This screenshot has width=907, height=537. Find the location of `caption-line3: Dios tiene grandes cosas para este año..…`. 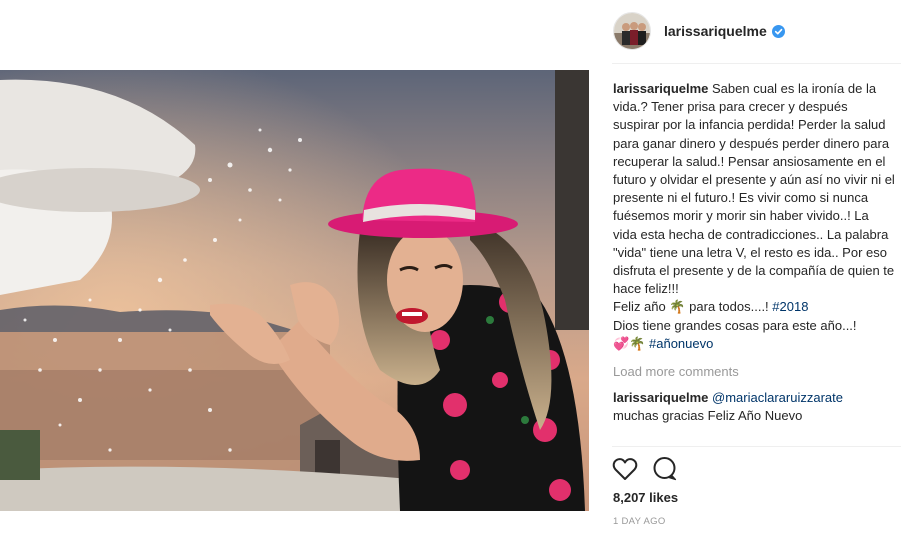

caption-line3: Dios tiene grandes cosas para este año..… is located at coordinates (735, 325).